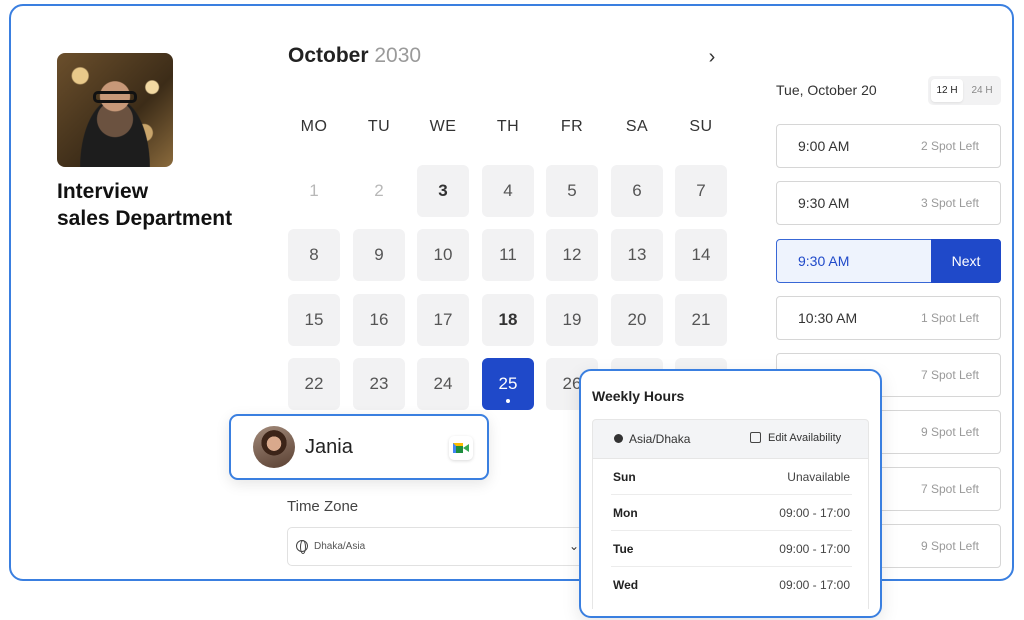 The width and height of the screenshot is (1024, 620). I want to click on time-slot: 9:00 AM 2 Spot Left, so click(888, 146).